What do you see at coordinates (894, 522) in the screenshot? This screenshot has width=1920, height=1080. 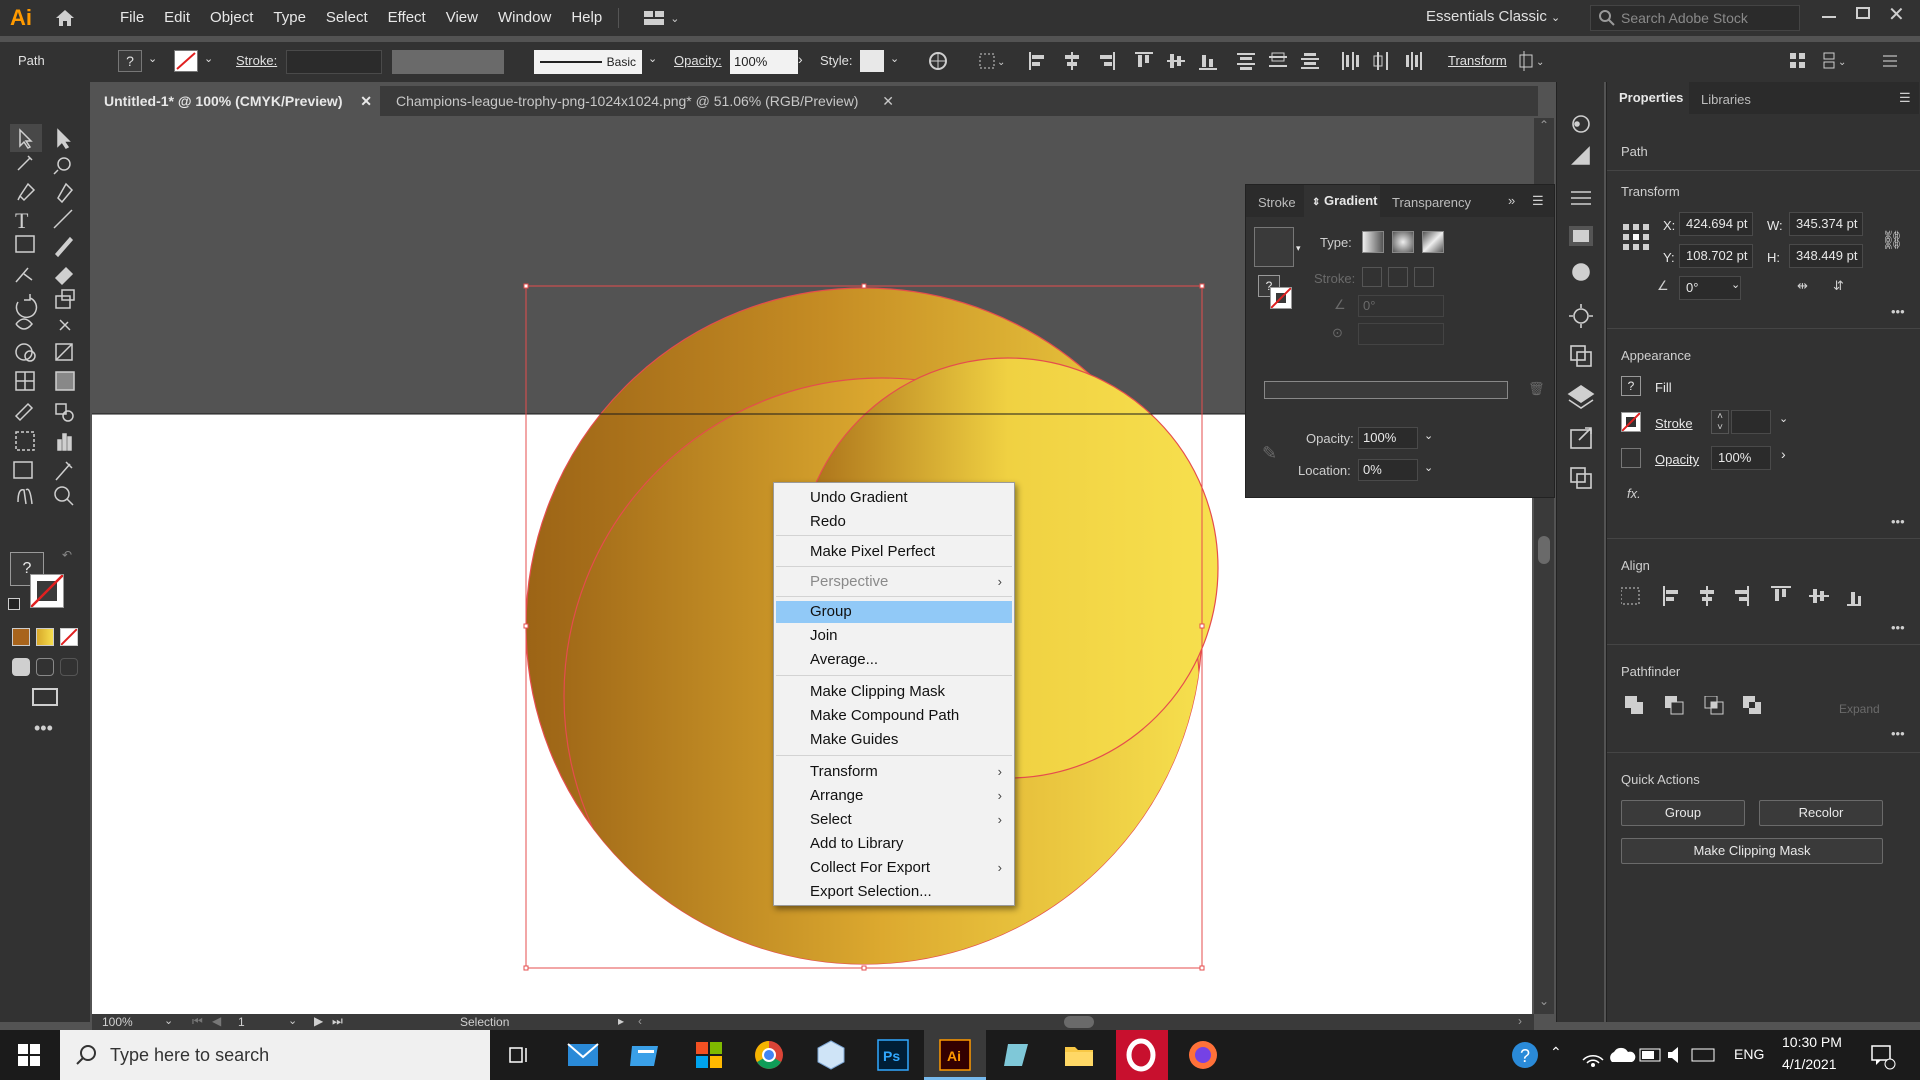 I see `menu-redo: Redo` at bounding box center [894, 522].